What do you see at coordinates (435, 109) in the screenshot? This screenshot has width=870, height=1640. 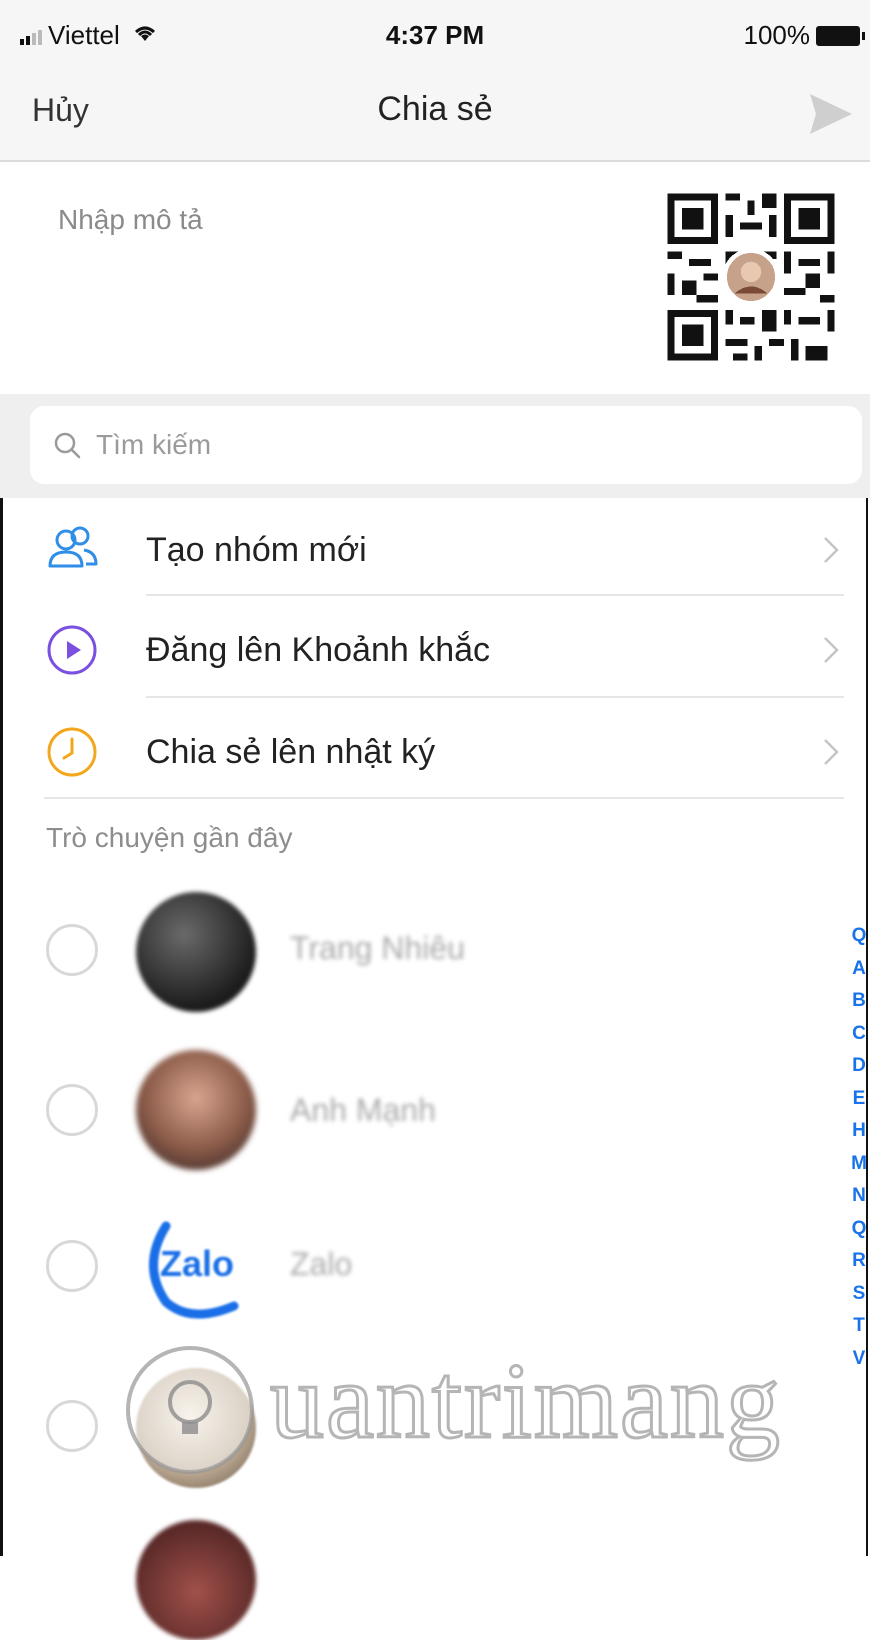 I see `page-title: Chia sẻ` at bounding box center [435, 109].